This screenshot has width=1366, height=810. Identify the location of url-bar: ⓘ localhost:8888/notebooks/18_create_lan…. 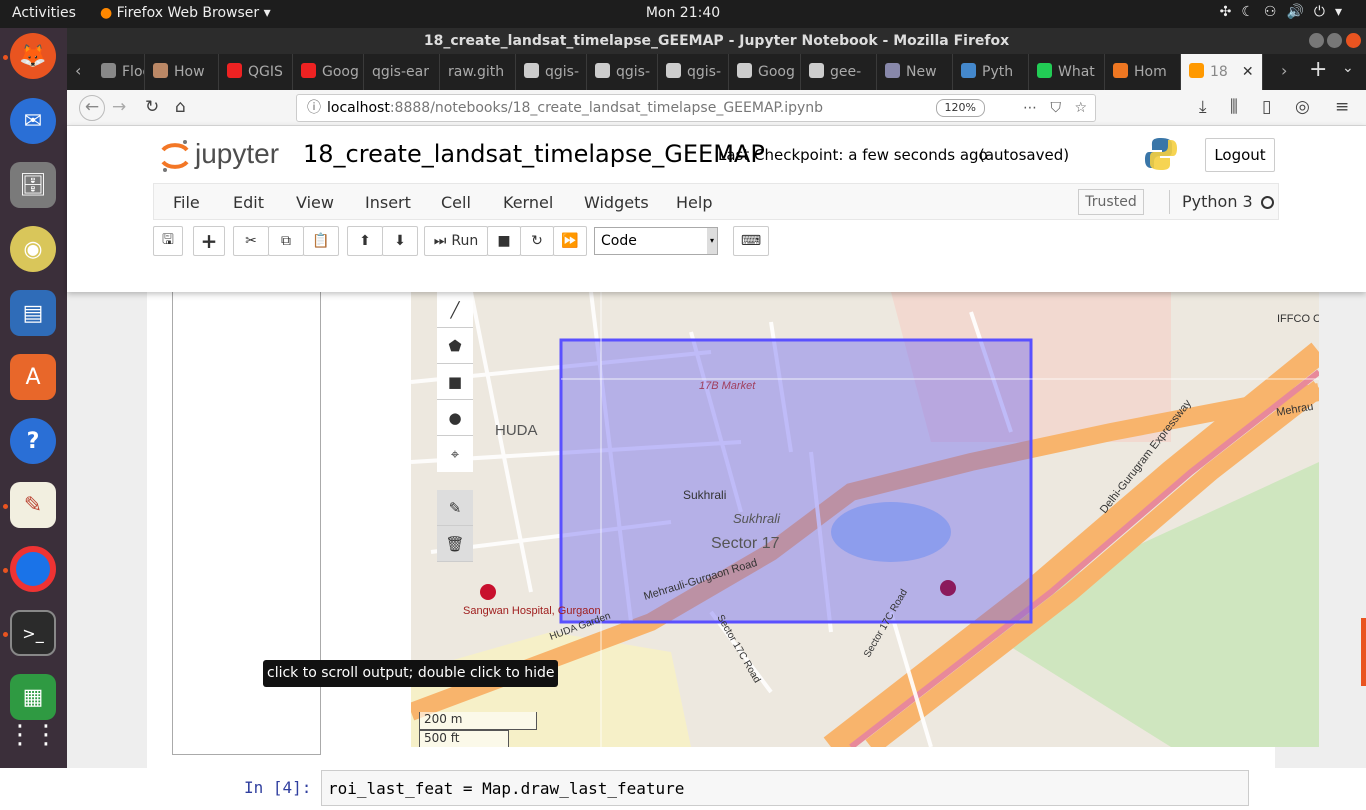
(696, 108).